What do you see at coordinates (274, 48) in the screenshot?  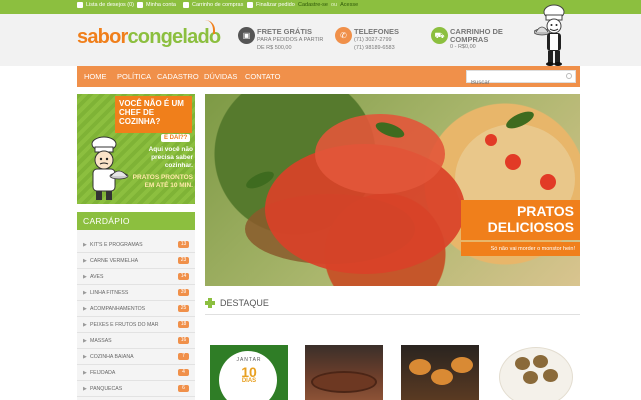 I see `frete-line2: DE R$ 500,00` at bounding box center [274, 48].